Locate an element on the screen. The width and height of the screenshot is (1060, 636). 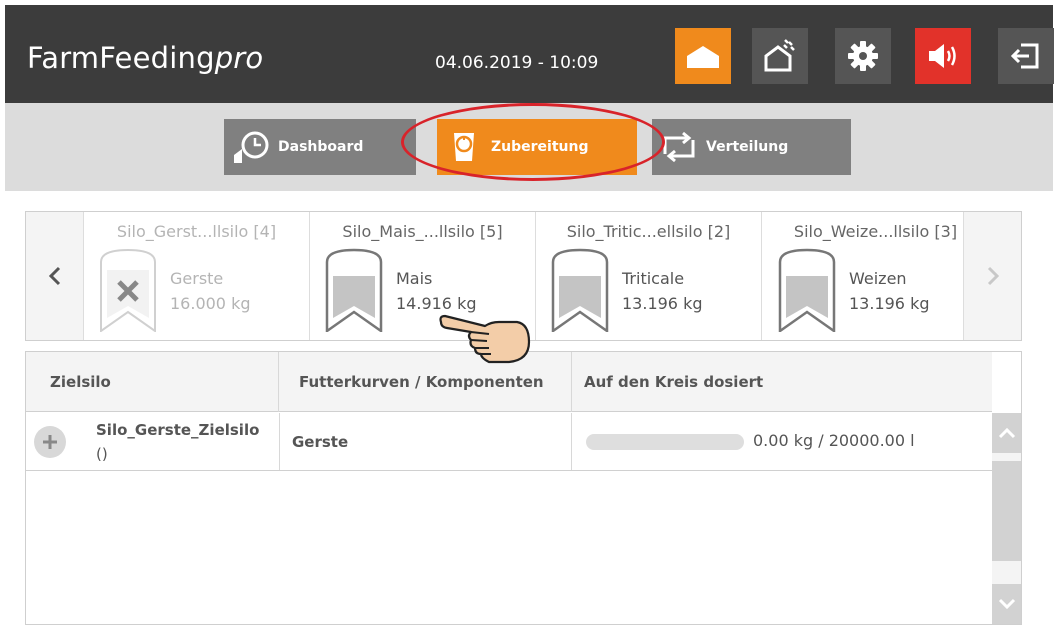
row-silo-subtitle: () is located at coordinates (102, 454).